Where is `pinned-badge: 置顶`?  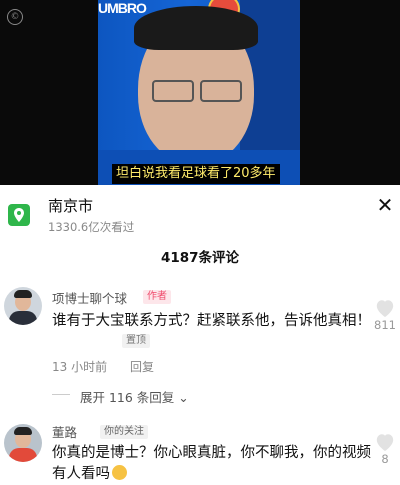
pinned-badge: 置顶 is located at coordinates (136, 341).